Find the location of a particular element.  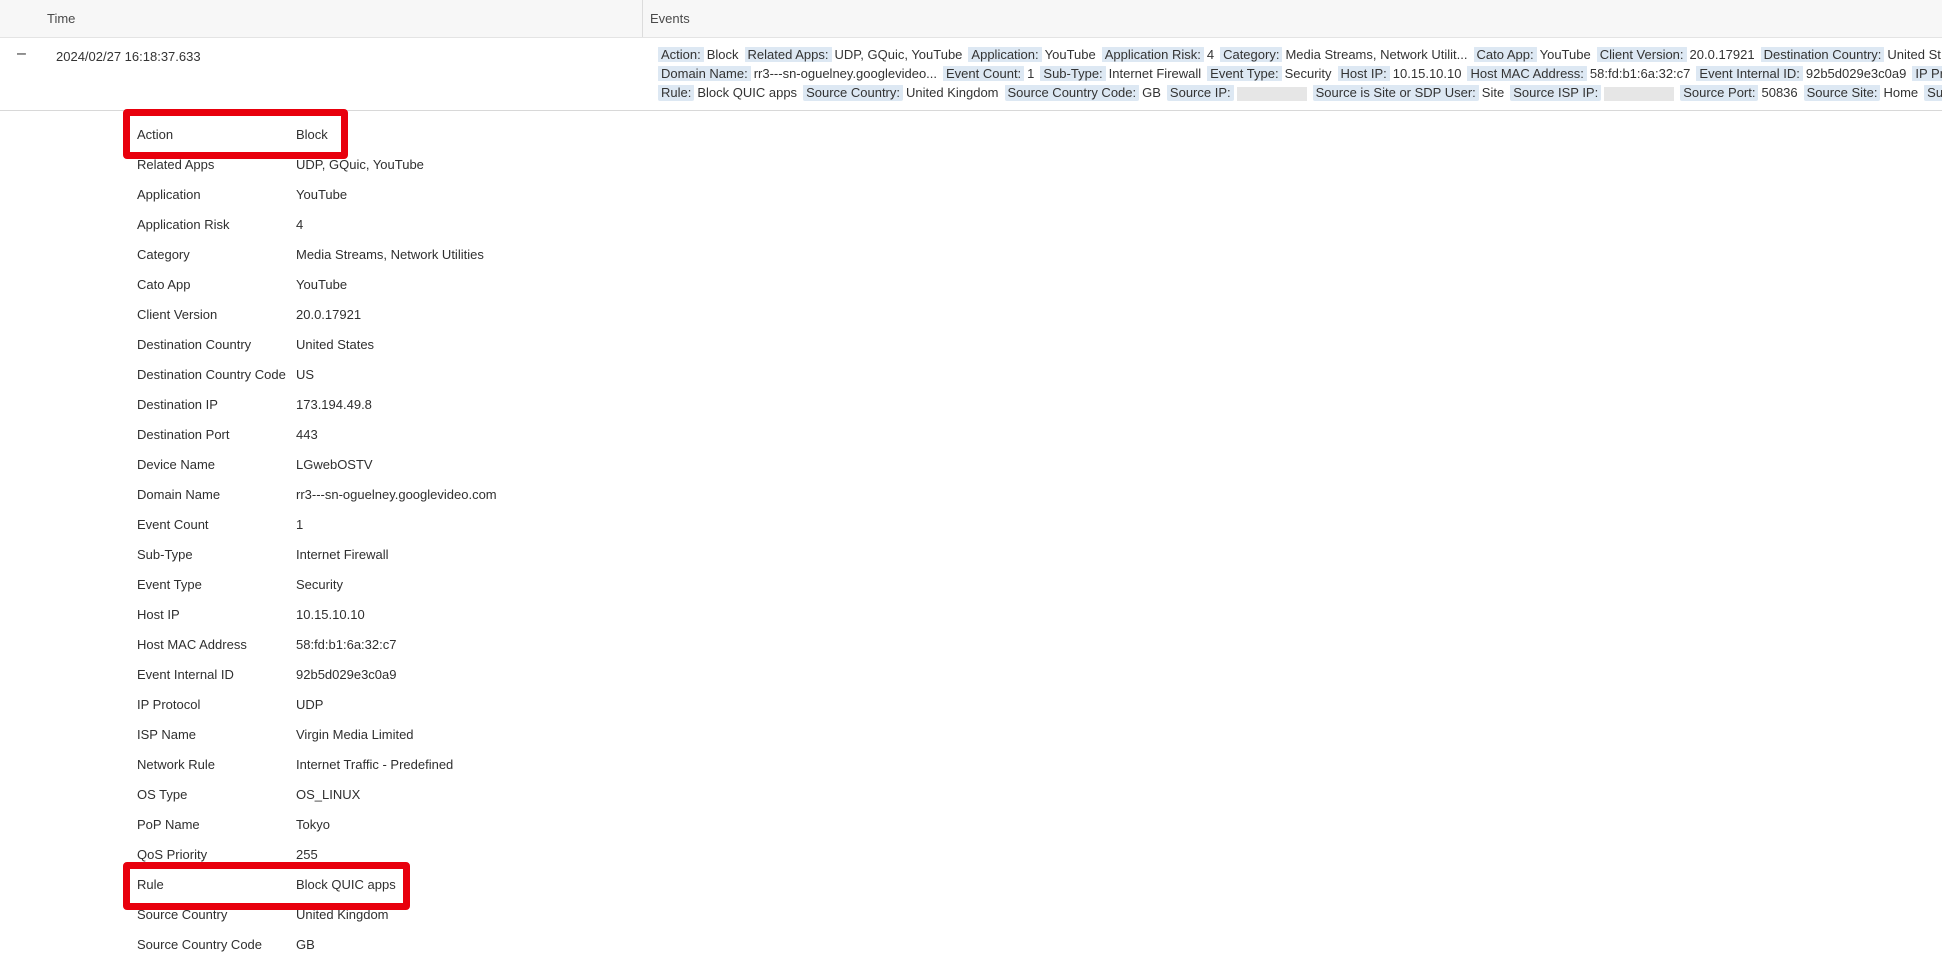

summary-field-value: 20.0.17921 is located at coordinates (1722, 54).